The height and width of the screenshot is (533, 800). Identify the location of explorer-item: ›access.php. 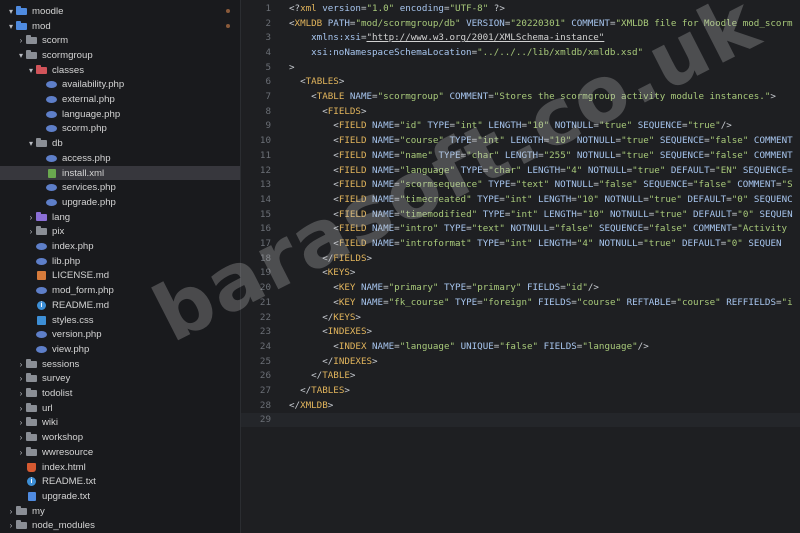
(120, 158).